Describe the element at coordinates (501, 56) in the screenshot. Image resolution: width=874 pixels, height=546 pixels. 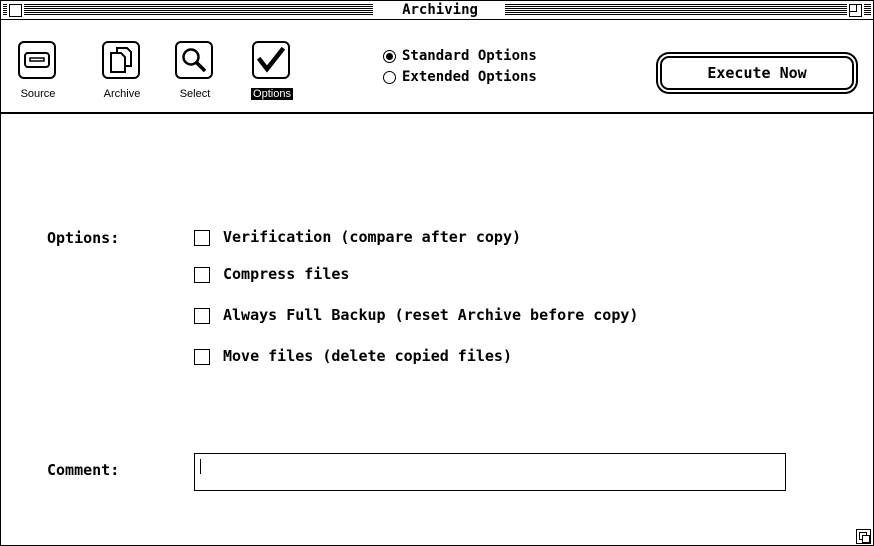
I see `standard-options-radio: Standard Options` at that location.